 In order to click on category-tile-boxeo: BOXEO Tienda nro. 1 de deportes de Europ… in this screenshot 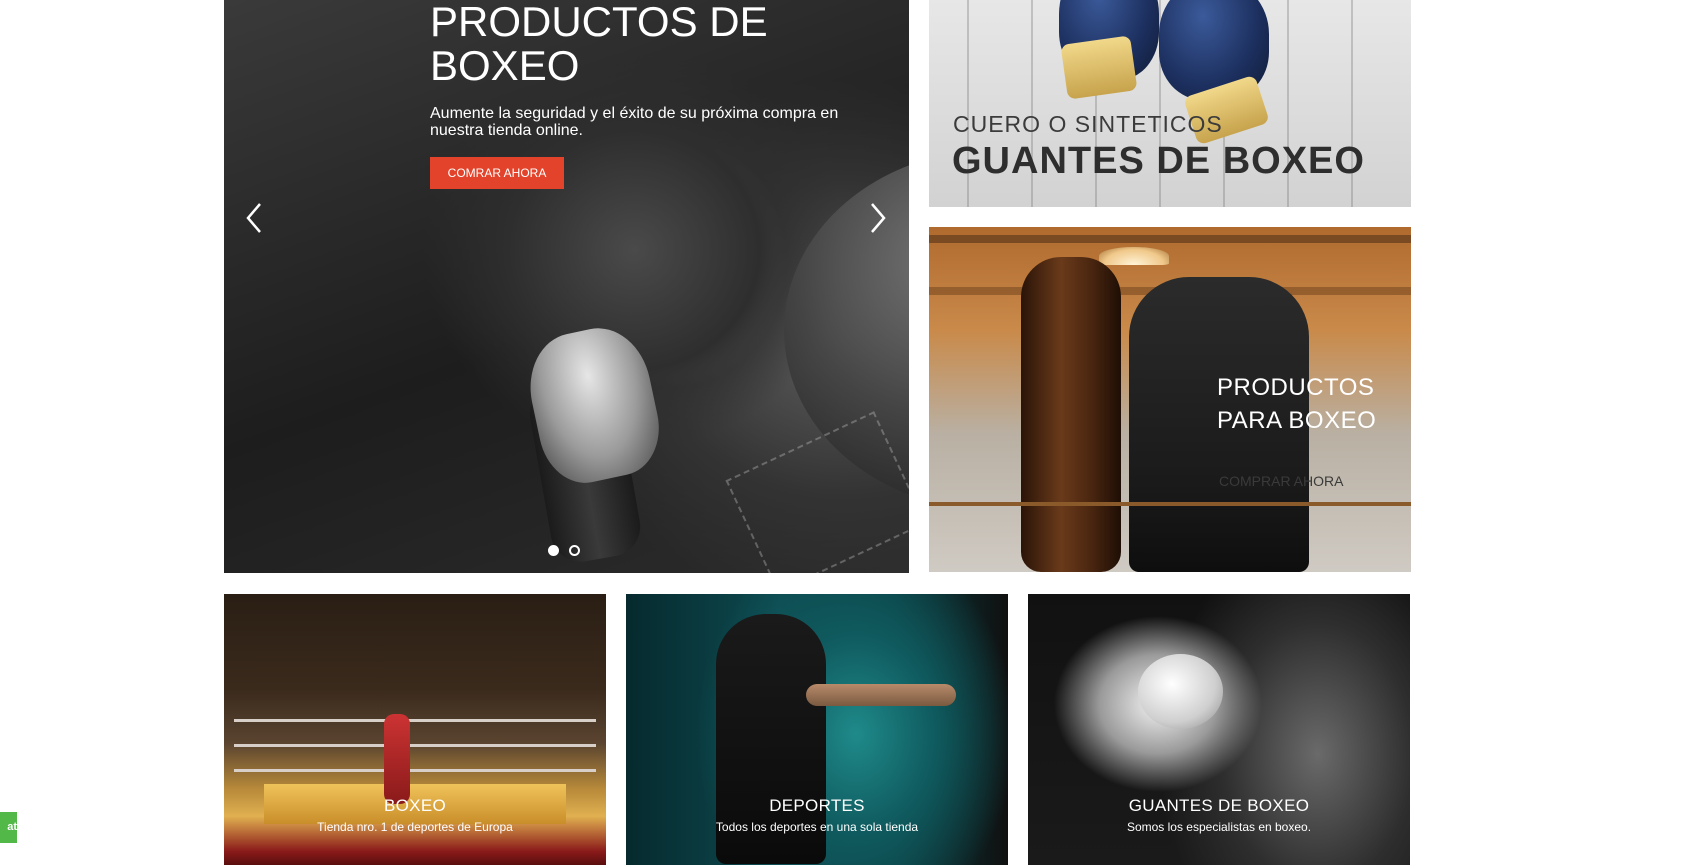, I will do `click(415, 729)`.